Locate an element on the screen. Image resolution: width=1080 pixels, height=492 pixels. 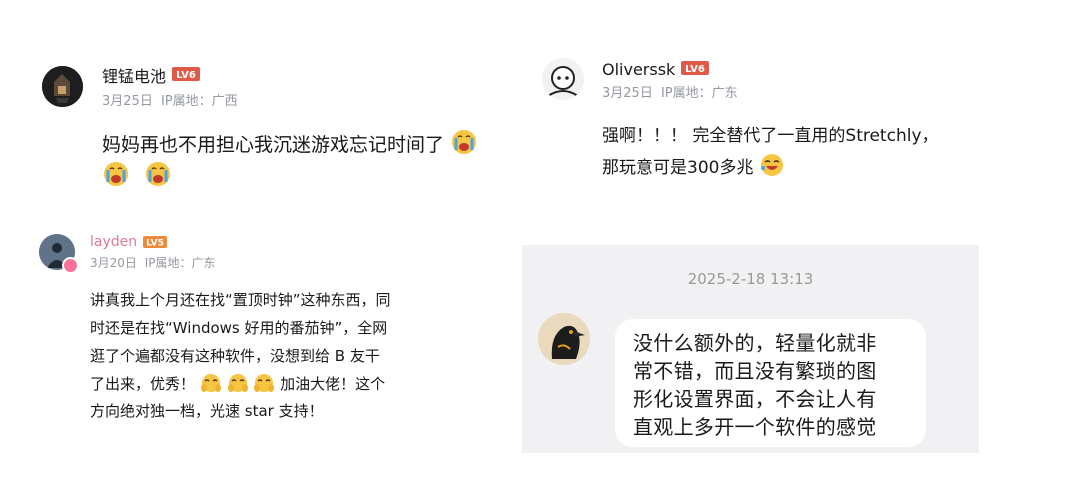
comment-line: 方向绝对独一档，光速 star 支持！ is located at coordinates (207, 411).